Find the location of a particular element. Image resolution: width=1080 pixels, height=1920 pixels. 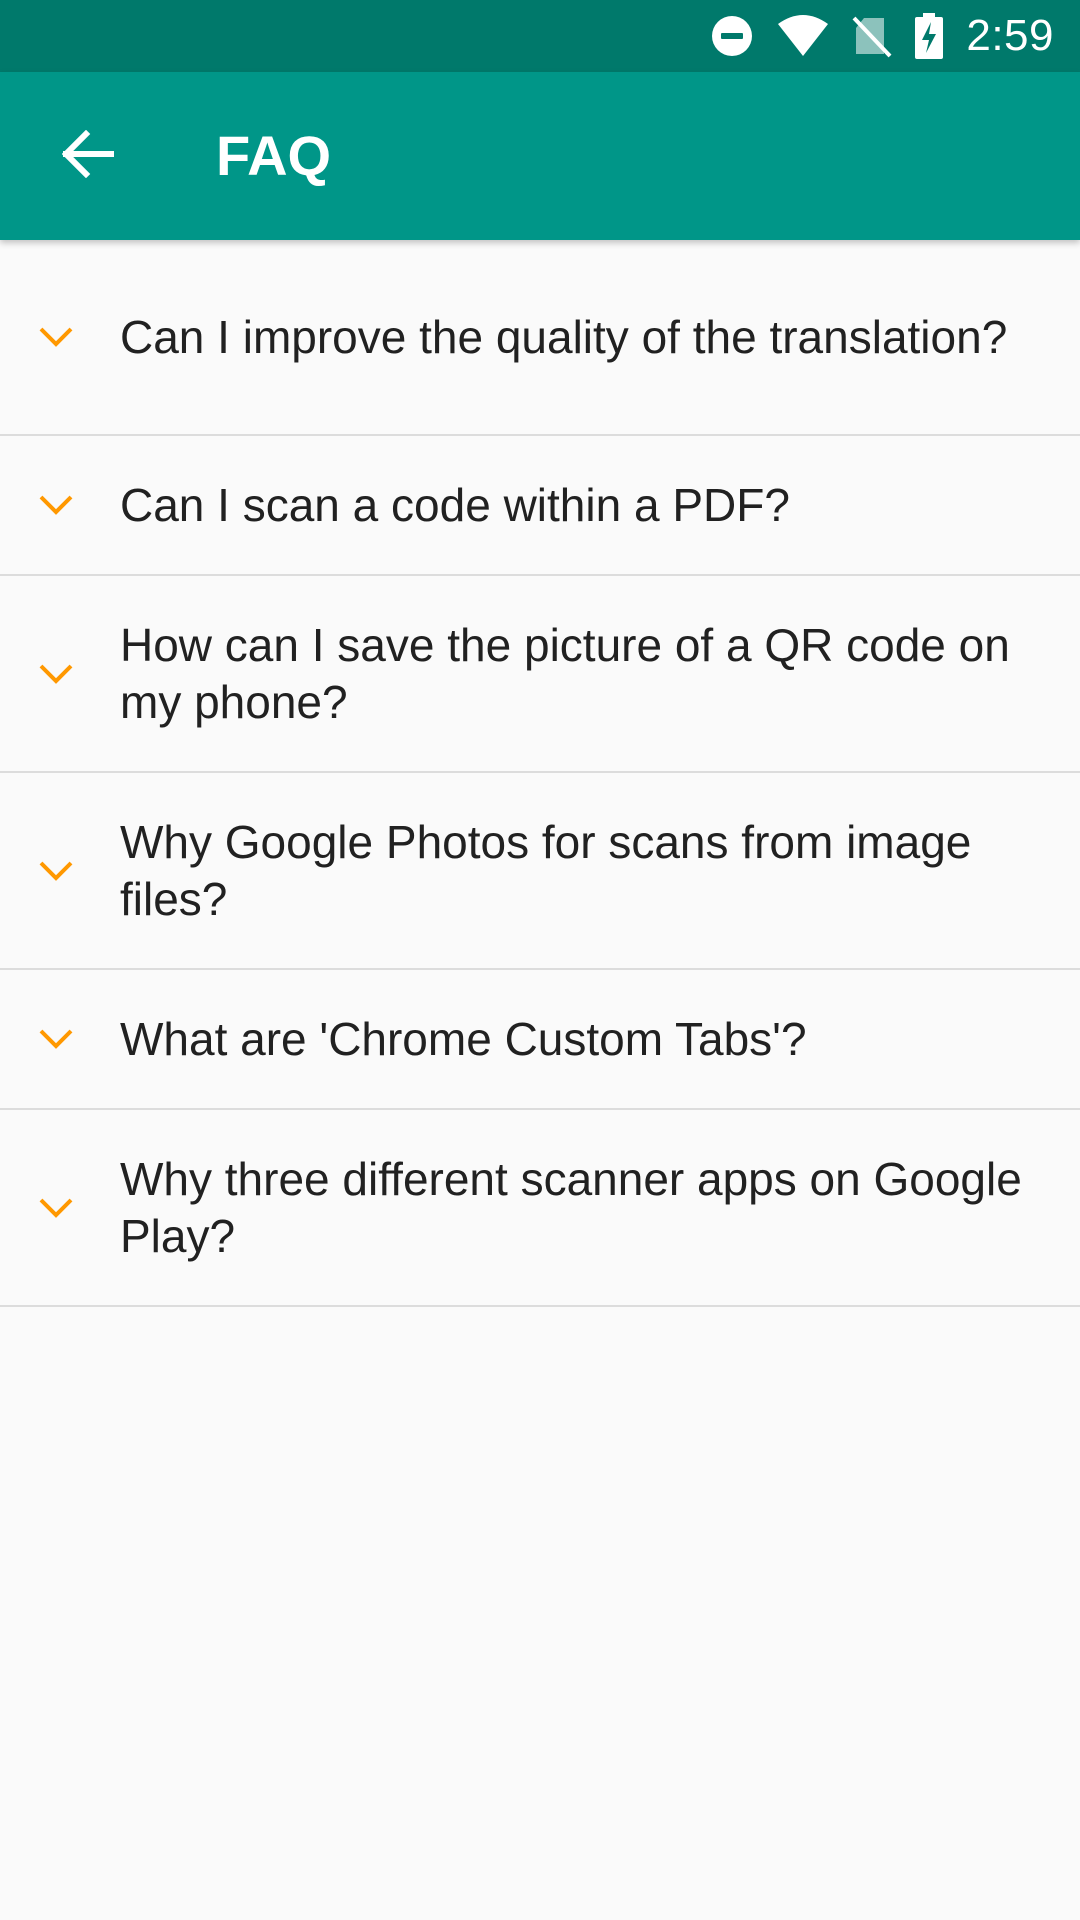

faq-item: Can I scan a code within a PDF? is located at coordinates (540, 506).